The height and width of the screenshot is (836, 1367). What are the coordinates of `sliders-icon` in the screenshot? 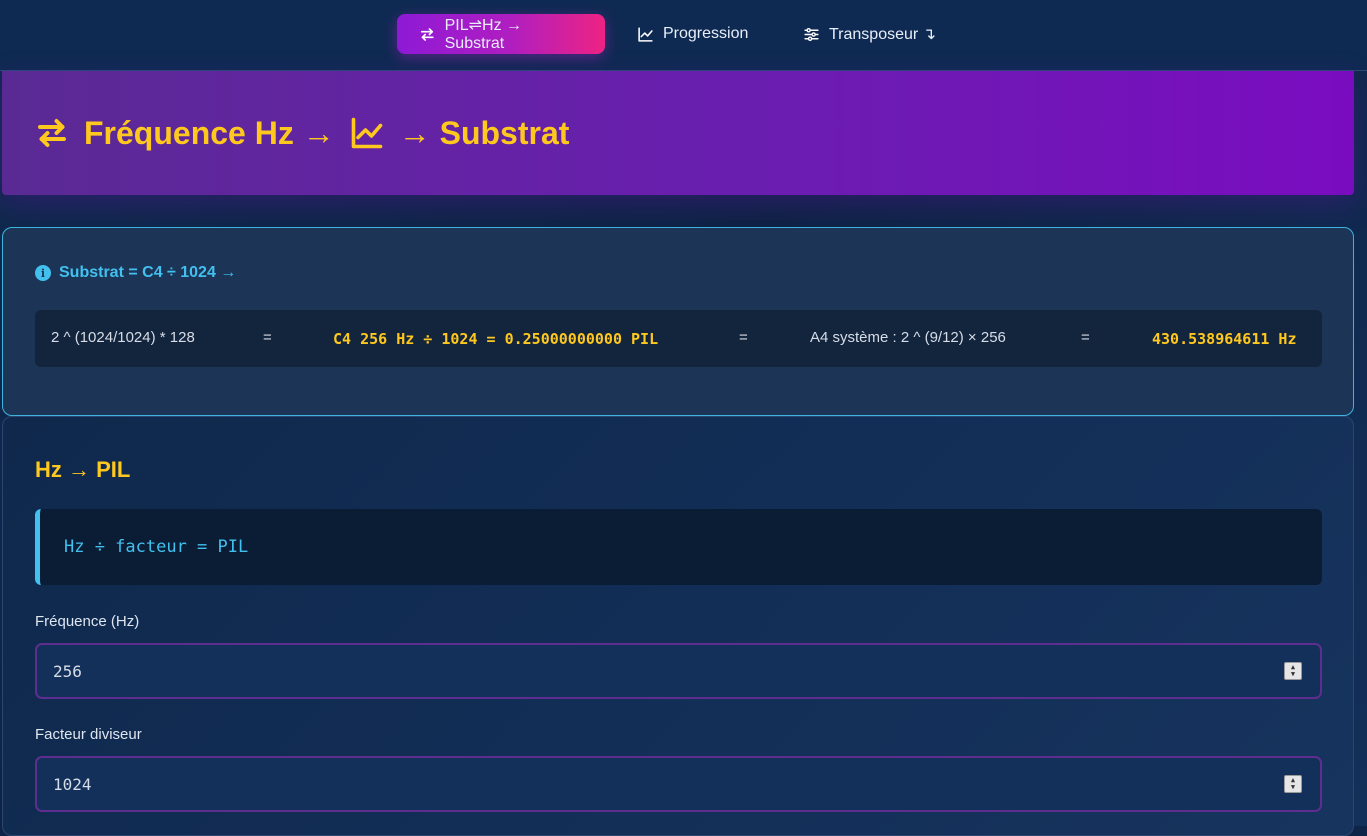 It's located at (811, 34).